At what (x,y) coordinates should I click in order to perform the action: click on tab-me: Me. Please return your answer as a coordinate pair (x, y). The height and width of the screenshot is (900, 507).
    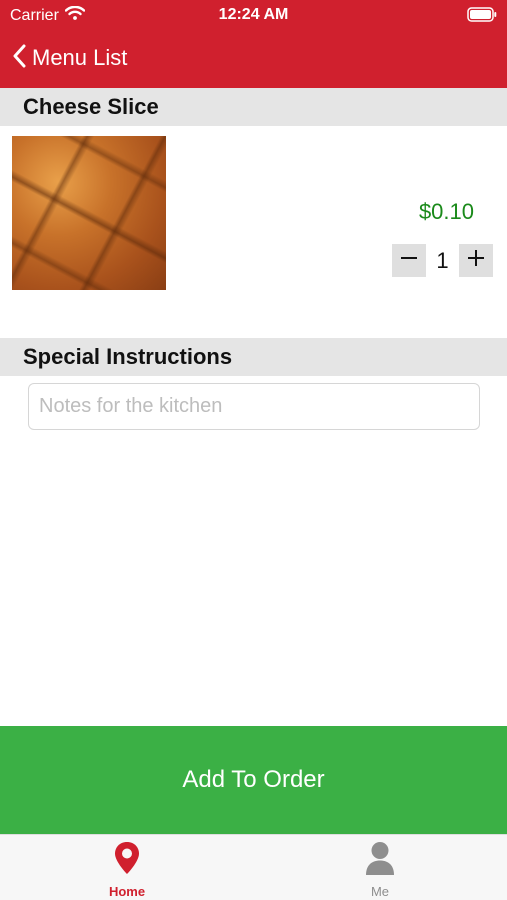
    Looking at the image, I should click on (380, 870).